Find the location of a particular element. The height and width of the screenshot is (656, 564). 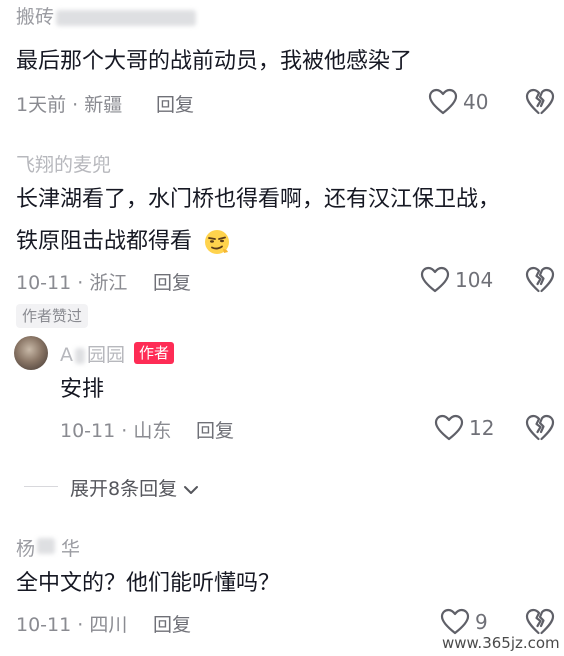

comment-3-username: 杨华 is located at coordinates (61, 547).